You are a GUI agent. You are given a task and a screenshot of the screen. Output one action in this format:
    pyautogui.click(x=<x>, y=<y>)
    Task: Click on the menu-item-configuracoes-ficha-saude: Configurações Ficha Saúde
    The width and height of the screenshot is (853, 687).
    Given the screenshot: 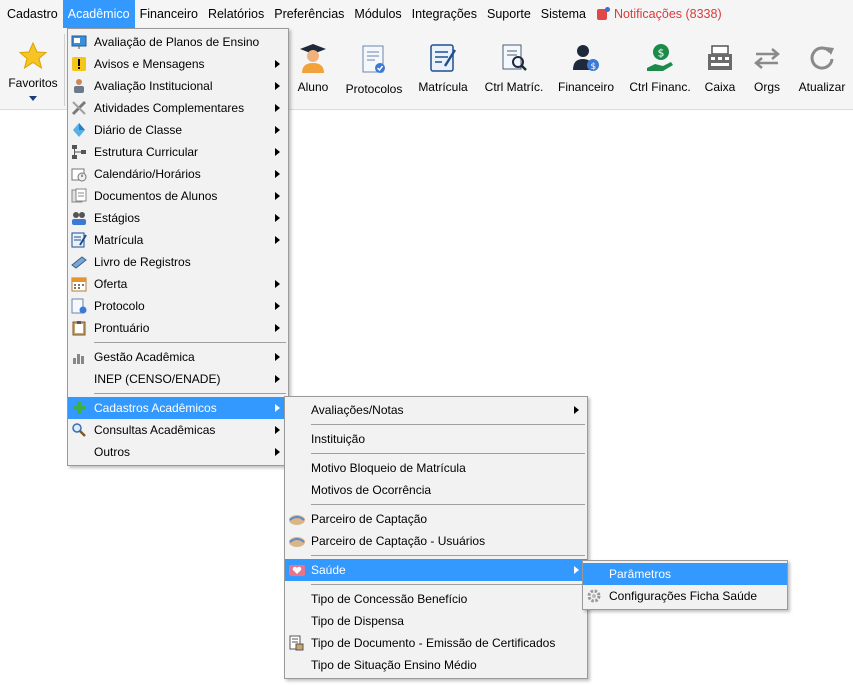 What is the action you would take?
    pyautogui.click(x=685, y=596)
    